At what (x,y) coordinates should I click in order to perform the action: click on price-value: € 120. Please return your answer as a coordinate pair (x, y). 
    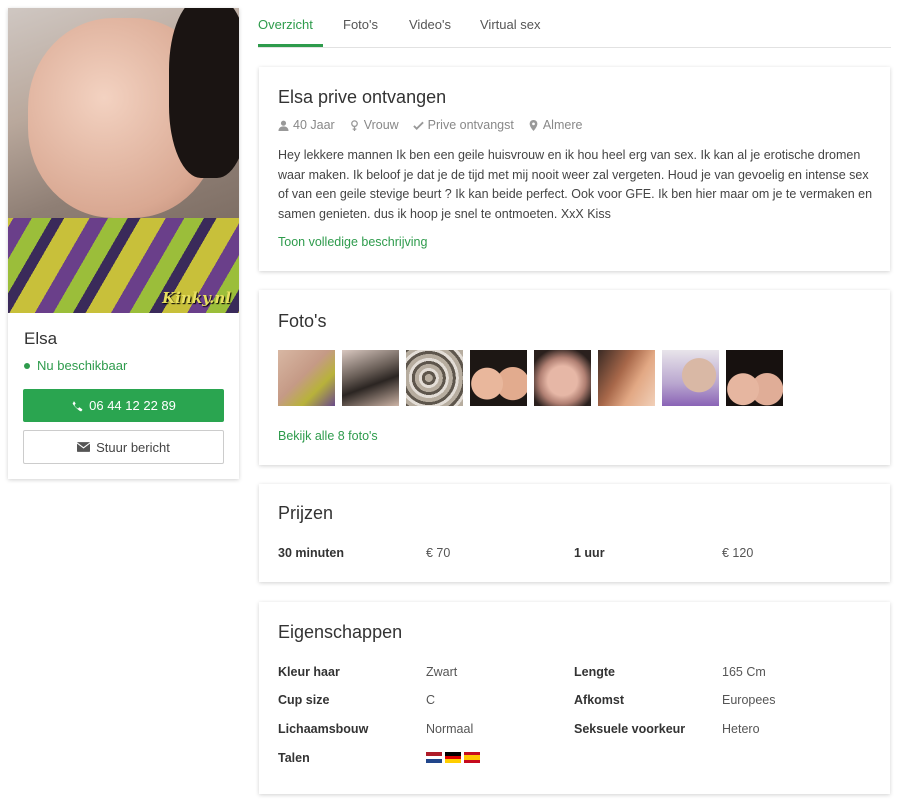
    Looking at the image, I should click on (738, 553).